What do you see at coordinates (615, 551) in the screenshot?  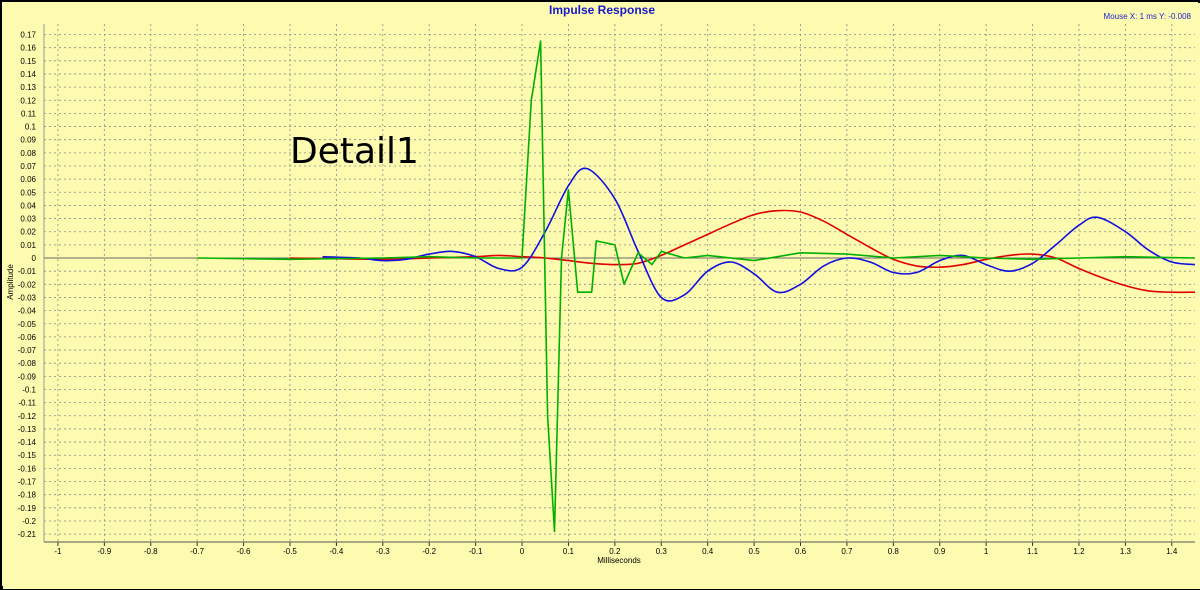 I see `x-tick-label: 0.2` at bounding box center [615, 551].